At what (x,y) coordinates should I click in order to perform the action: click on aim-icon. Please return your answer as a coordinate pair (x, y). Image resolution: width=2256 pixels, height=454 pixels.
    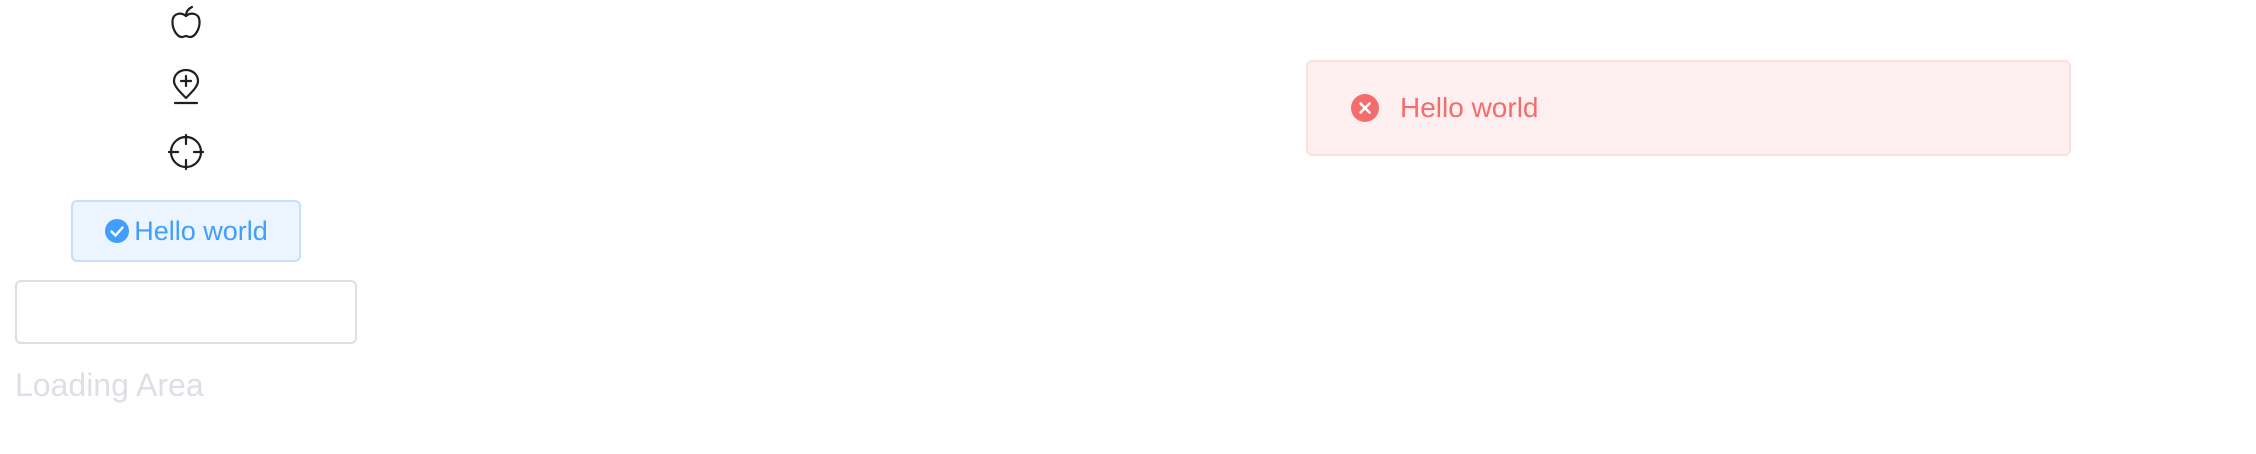
    Looking at the image, I should click on (186, 152).